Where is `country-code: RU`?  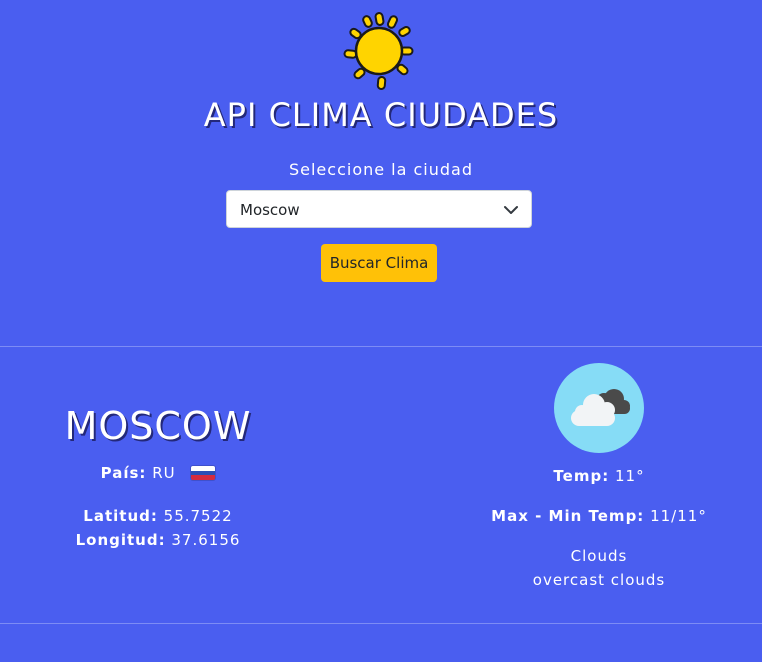 country-code: RU is located at coordinates (164, 473).